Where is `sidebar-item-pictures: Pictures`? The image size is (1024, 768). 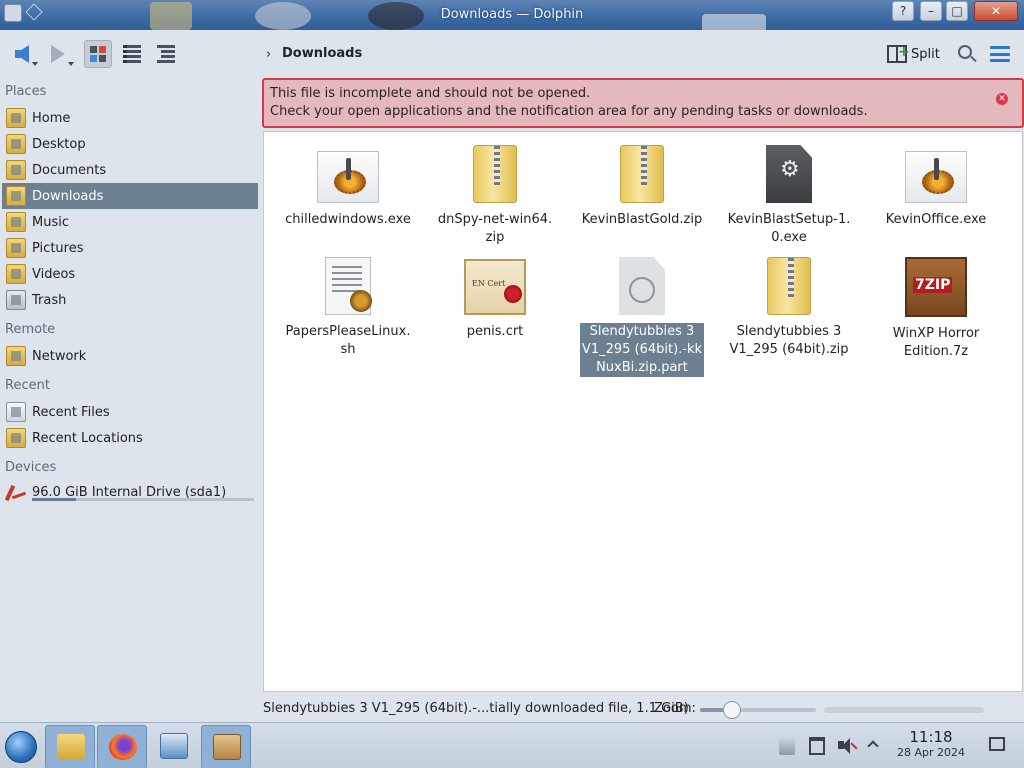
sidebar-item-pictures: Pictures is located at coordinates (130, 248).